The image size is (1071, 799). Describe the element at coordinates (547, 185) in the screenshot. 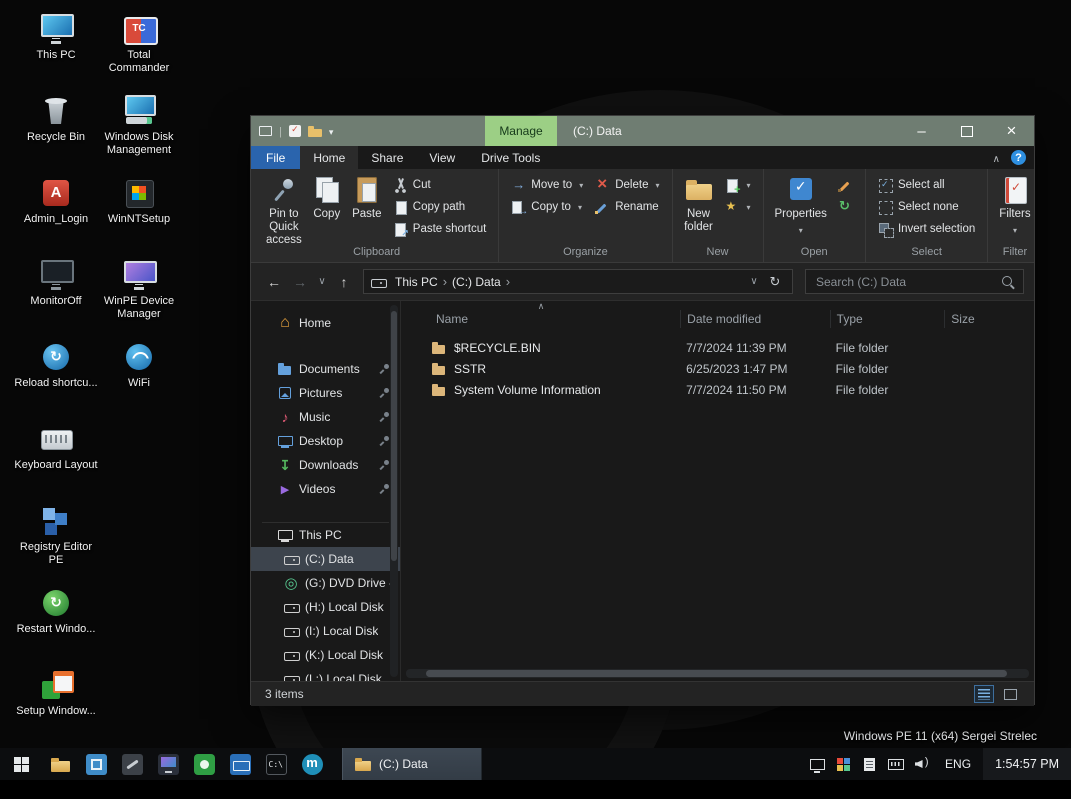

I see `move-to-button: Move to` at that location.